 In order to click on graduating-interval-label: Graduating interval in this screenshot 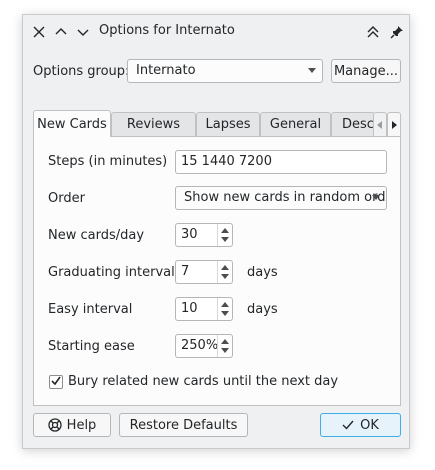, I will do `click(111, 272)`.